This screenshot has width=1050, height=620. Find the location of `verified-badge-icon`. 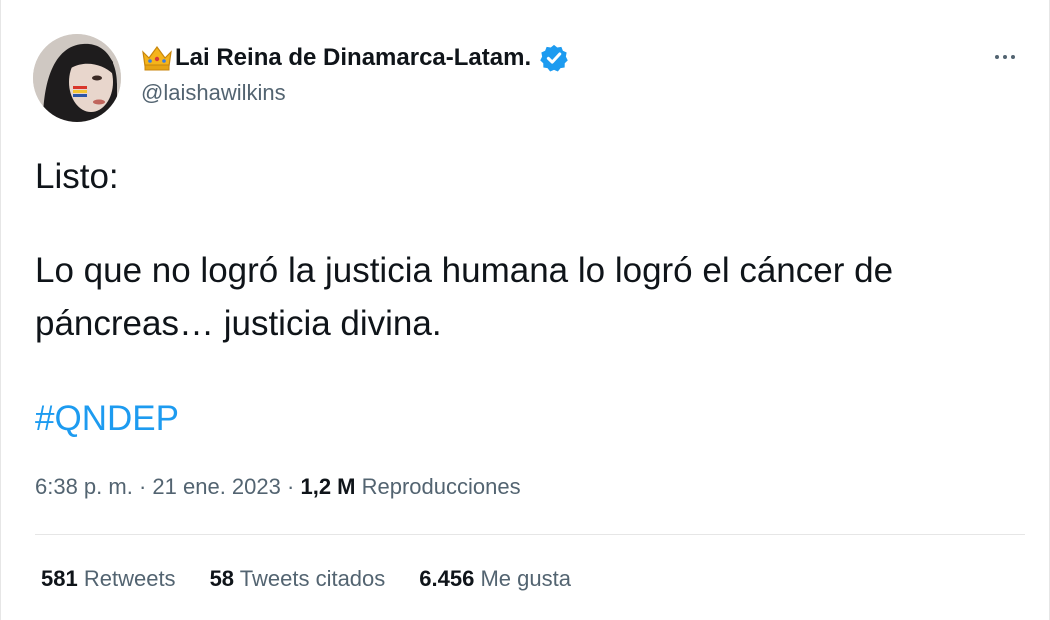

verified-badge-icon is located at coordinates (554, 58).